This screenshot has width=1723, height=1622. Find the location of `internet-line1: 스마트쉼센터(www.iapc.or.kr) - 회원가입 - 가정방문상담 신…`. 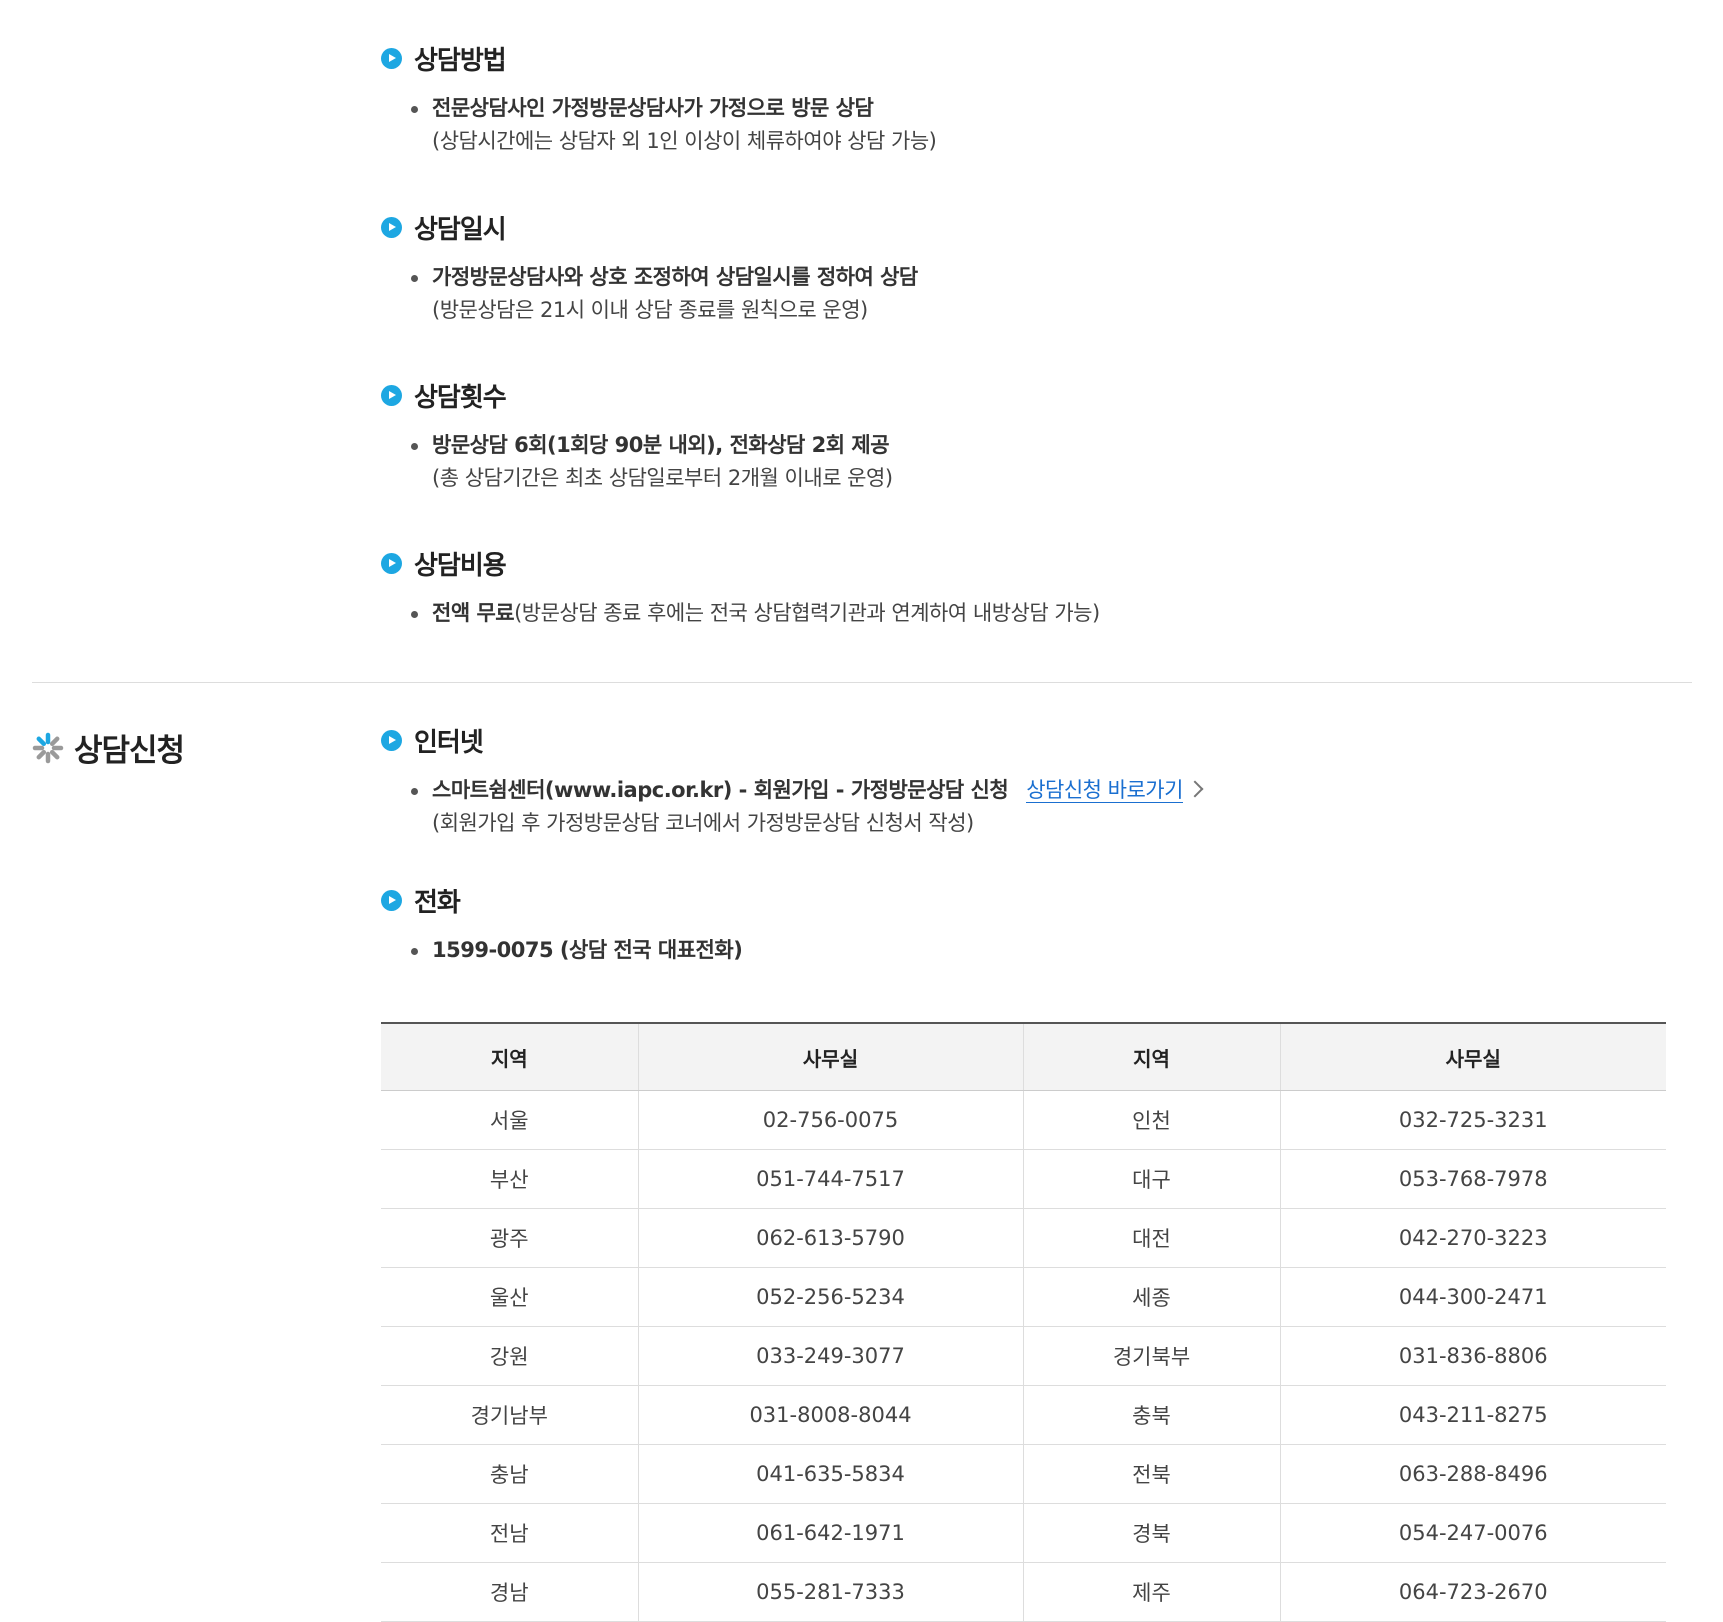

internet-line1: 스마트쉼센터(www.iapc.or.kr) - 회원가입 - 가정방문상담 신… is located at coordinates (720, 790).